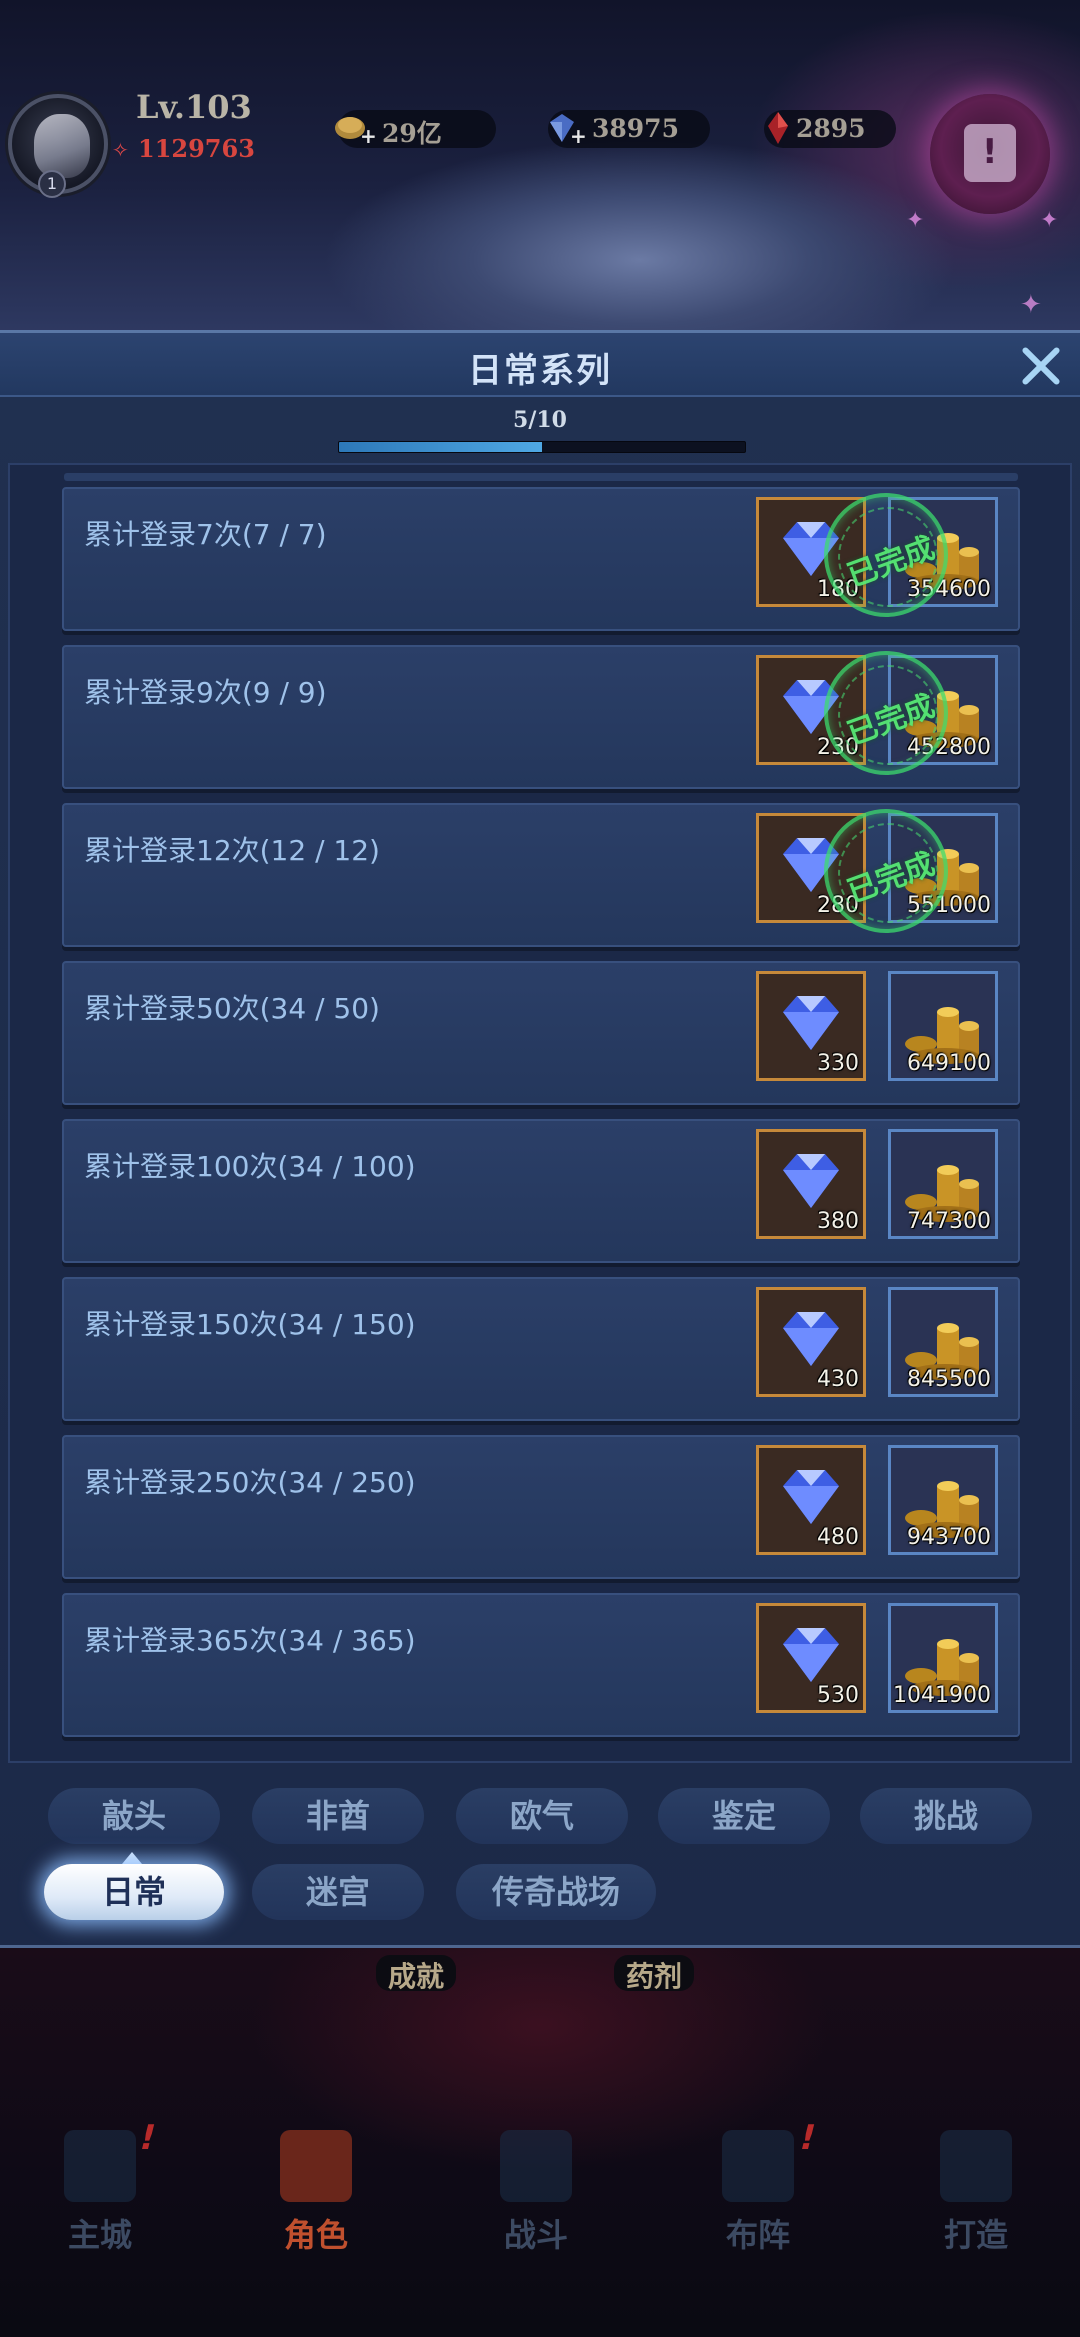 This screenshot has height=2337, width=1080. I want to click on combat-power: ✧ 1129763, so click(207, 151).